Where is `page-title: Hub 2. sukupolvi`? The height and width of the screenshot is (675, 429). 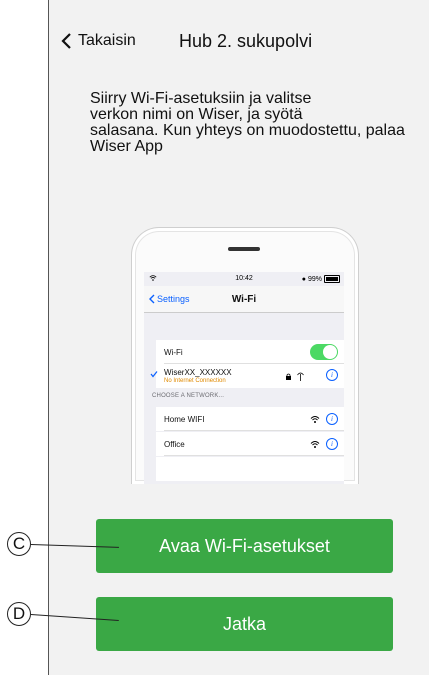 page-title: Hub 2. sukupolvi is located at coordinates (246, 41).